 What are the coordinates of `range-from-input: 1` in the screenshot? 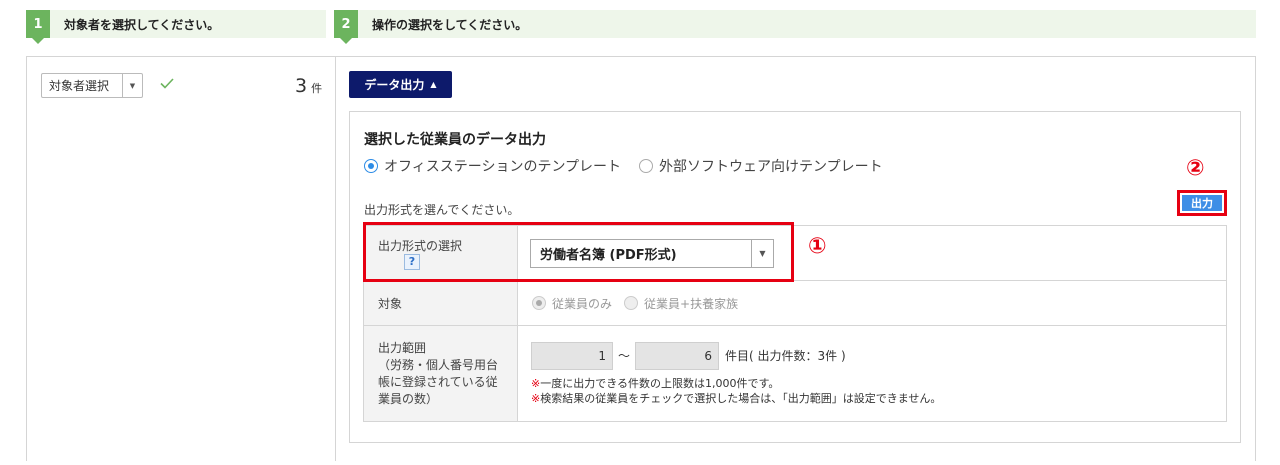 It's located at (572, 355).